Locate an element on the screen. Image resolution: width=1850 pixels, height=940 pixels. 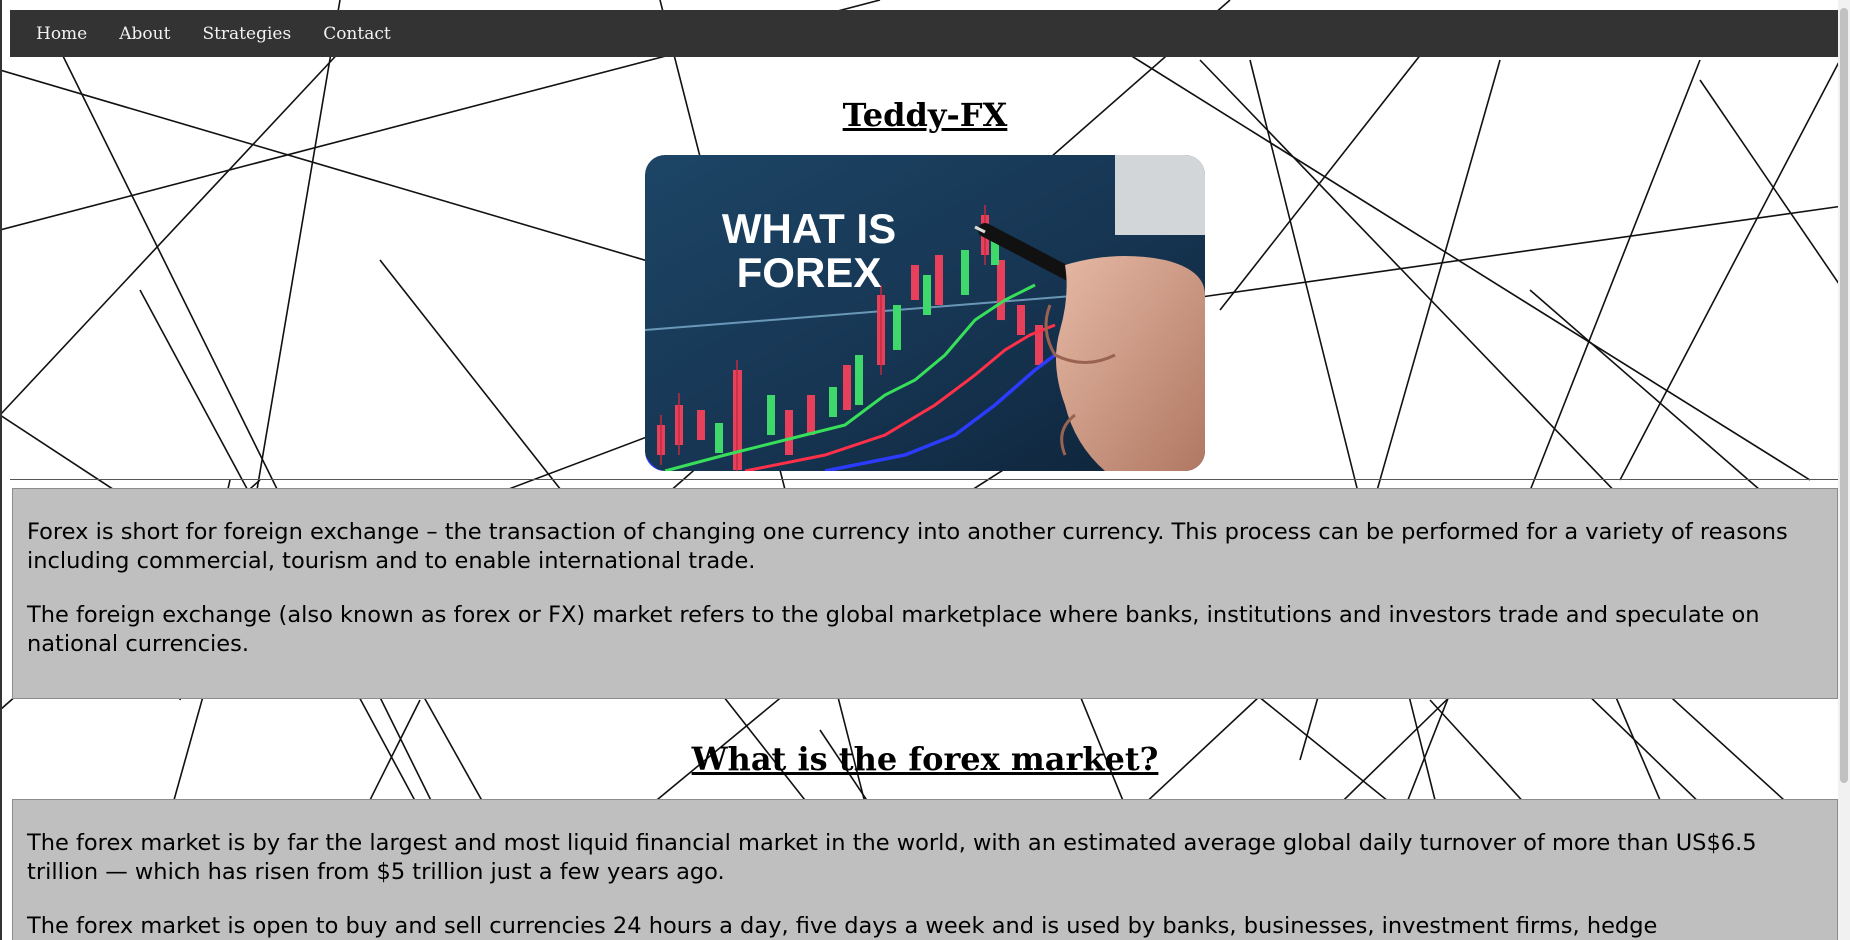
site-title: Teddy-FX is located at coordinates (925, 115).